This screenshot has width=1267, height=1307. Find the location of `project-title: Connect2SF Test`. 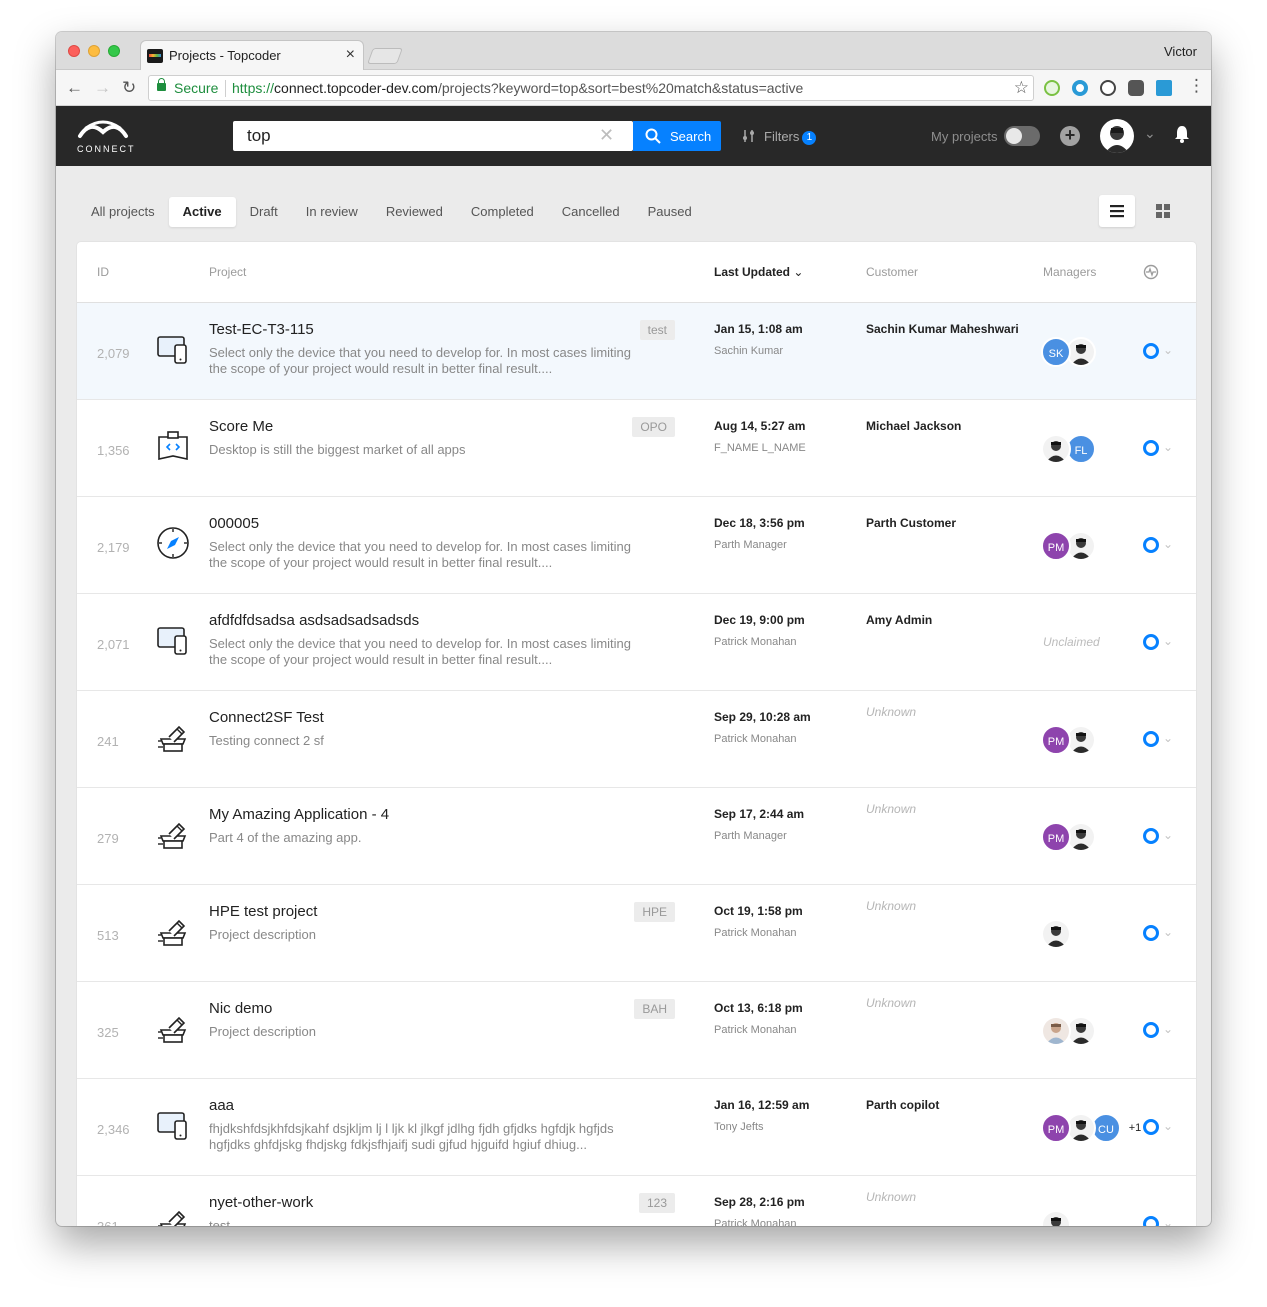

project-title: Connect2SF Test is located at coordinates (266, 717).